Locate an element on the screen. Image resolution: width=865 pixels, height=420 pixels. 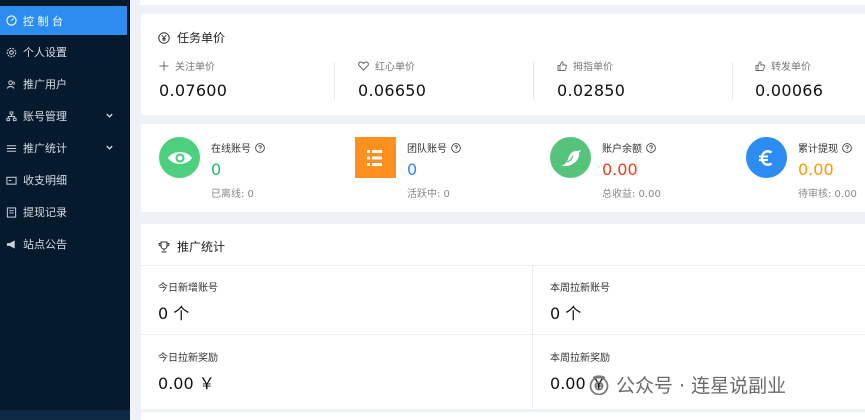
document-icon is located at coordinates (11, 212).